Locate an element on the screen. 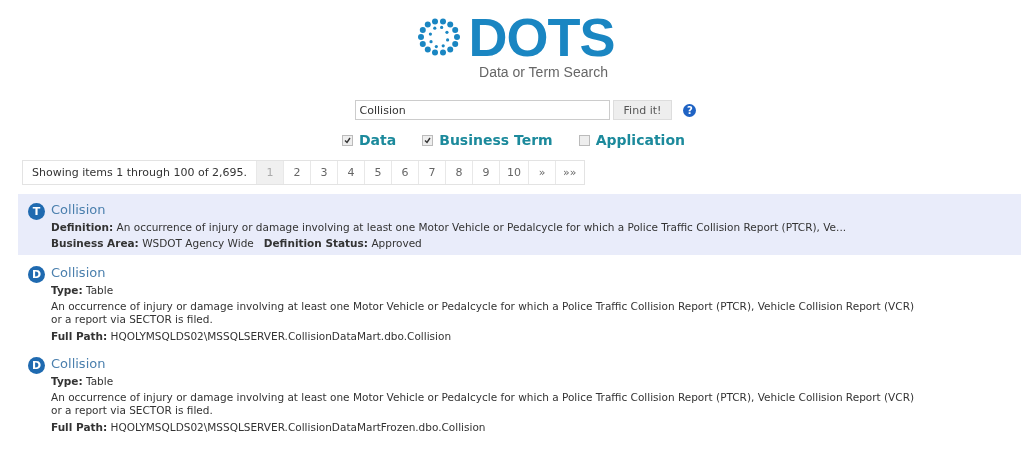 This screenshot has height=462, width=1021. search-field: Collision is located at coordinates (482, 110).